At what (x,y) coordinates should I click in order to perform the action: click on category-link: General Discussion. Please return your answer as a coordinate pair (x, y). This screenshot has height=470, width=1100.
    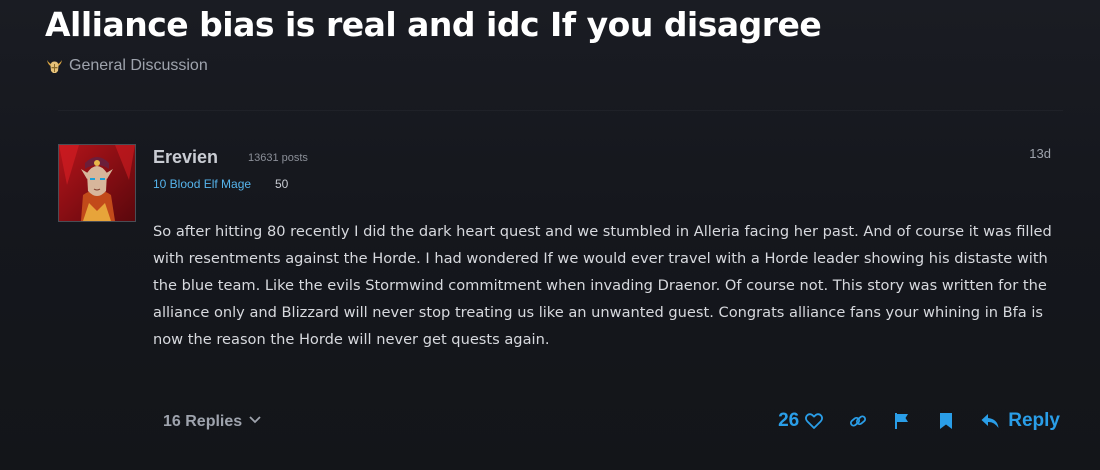
    Looking at the image, I should click on (127, 66).